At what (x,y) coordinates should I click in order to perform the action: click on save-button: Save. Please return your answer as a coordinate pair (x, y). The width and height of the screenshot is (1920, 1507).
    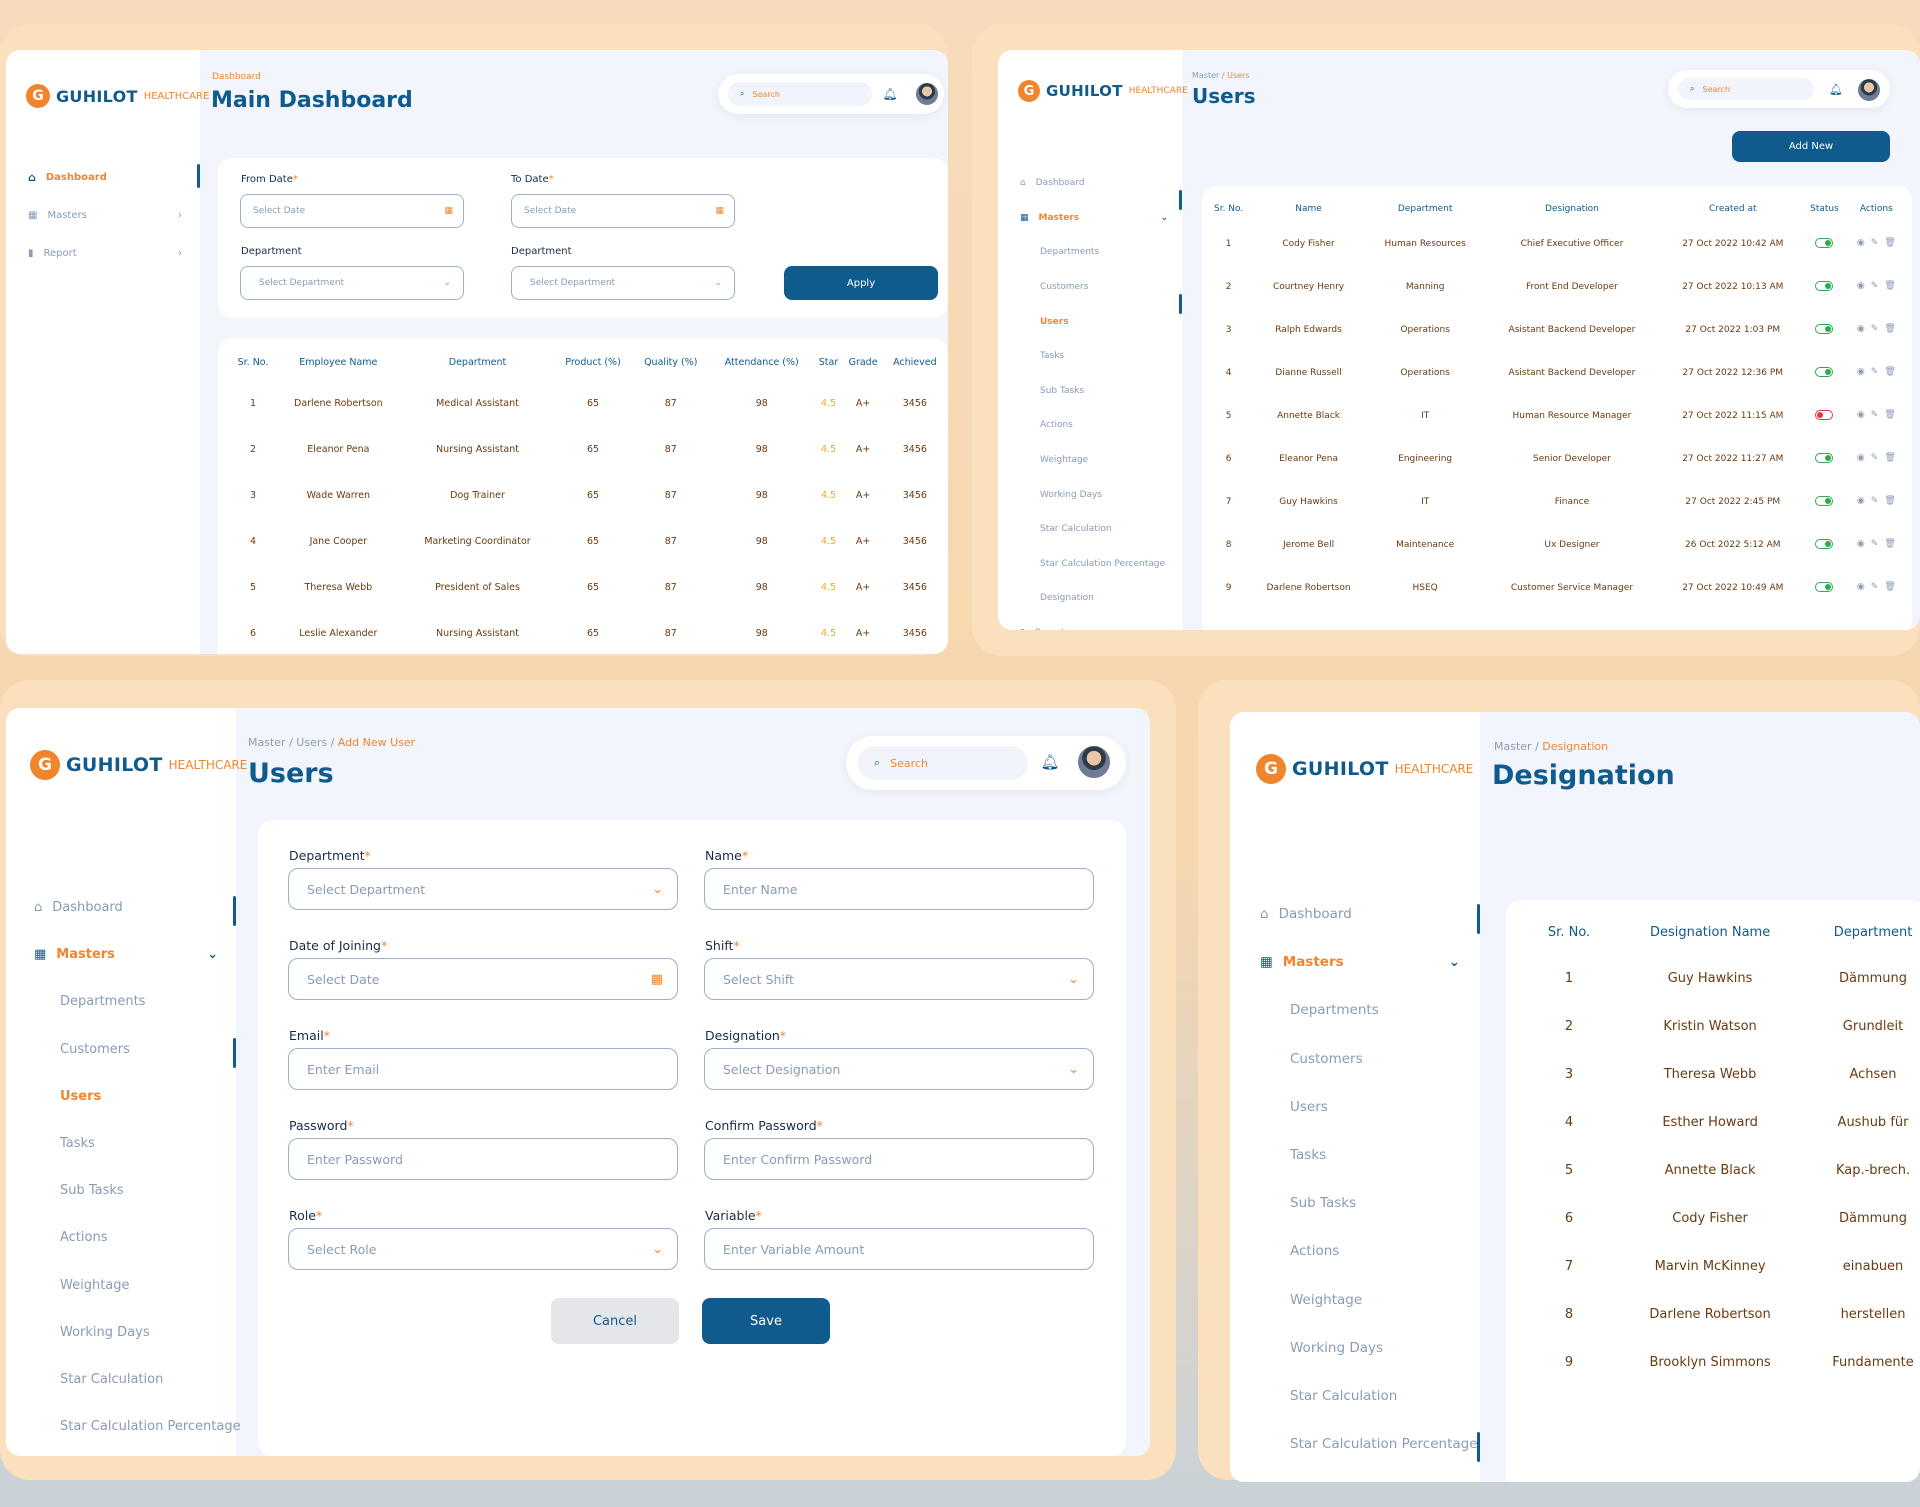
    Looking at the image, I should click on (766, 1321).